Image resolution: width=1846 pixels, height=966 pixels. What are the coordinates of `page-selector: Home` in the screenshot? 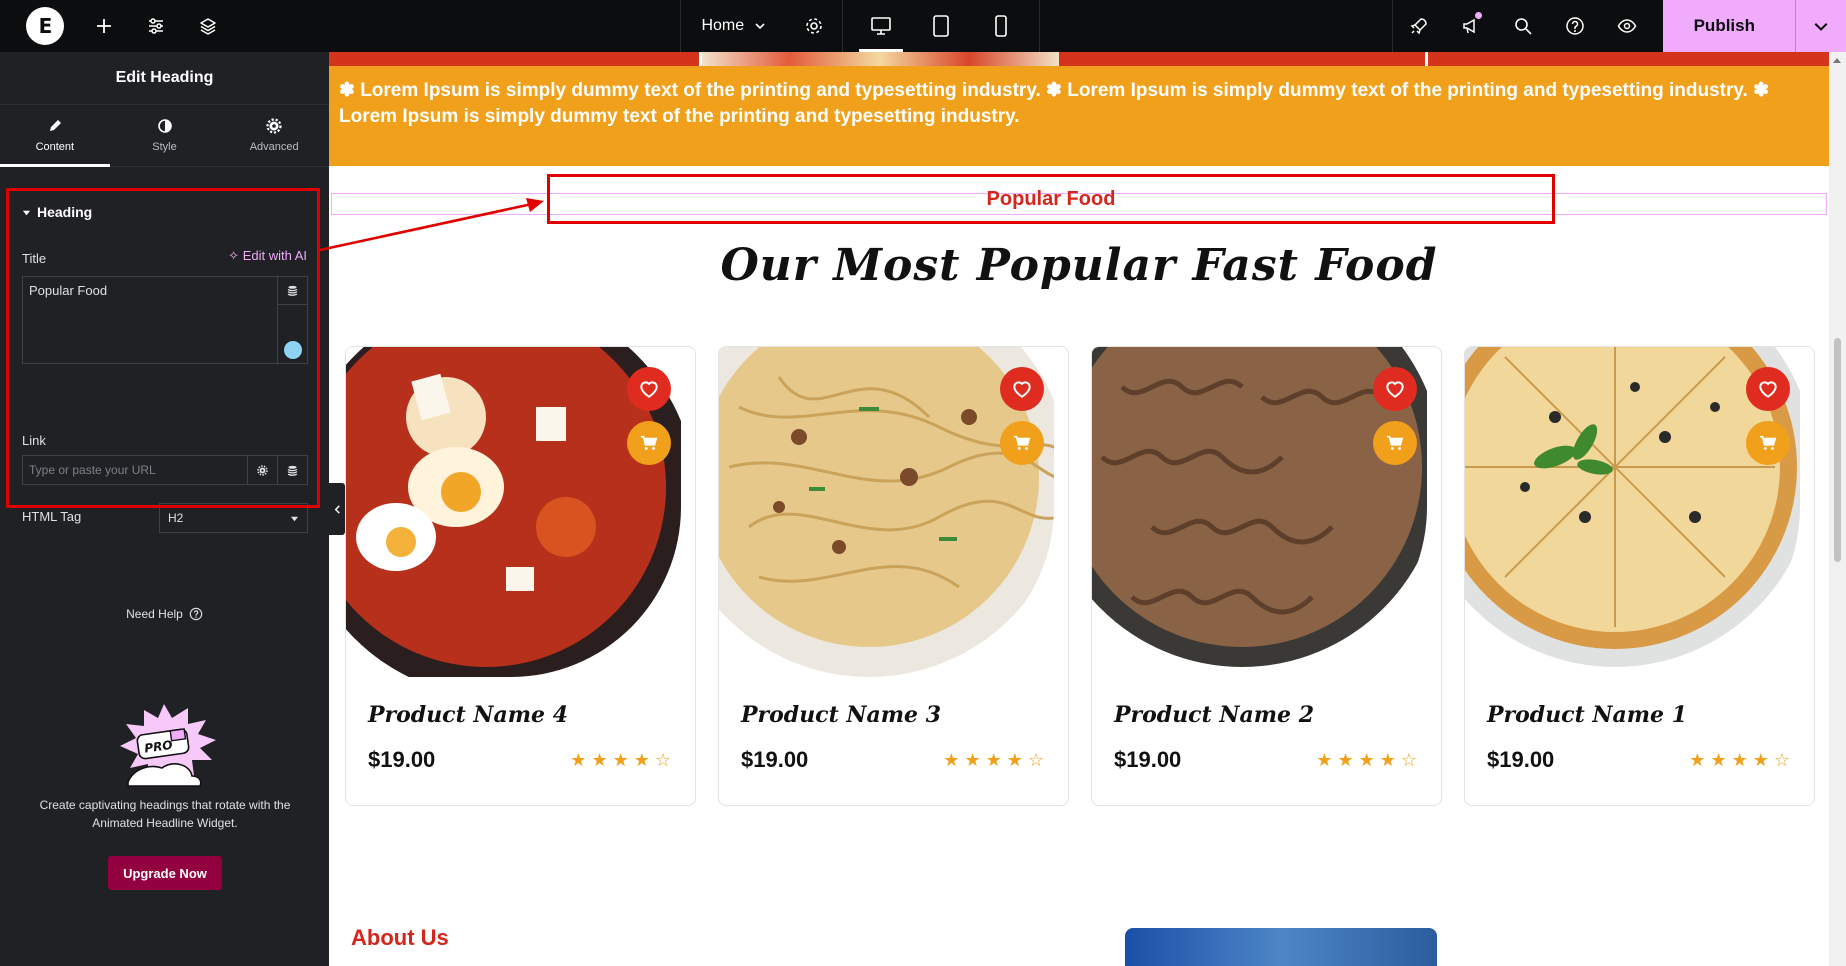 It's located at (733, 26).